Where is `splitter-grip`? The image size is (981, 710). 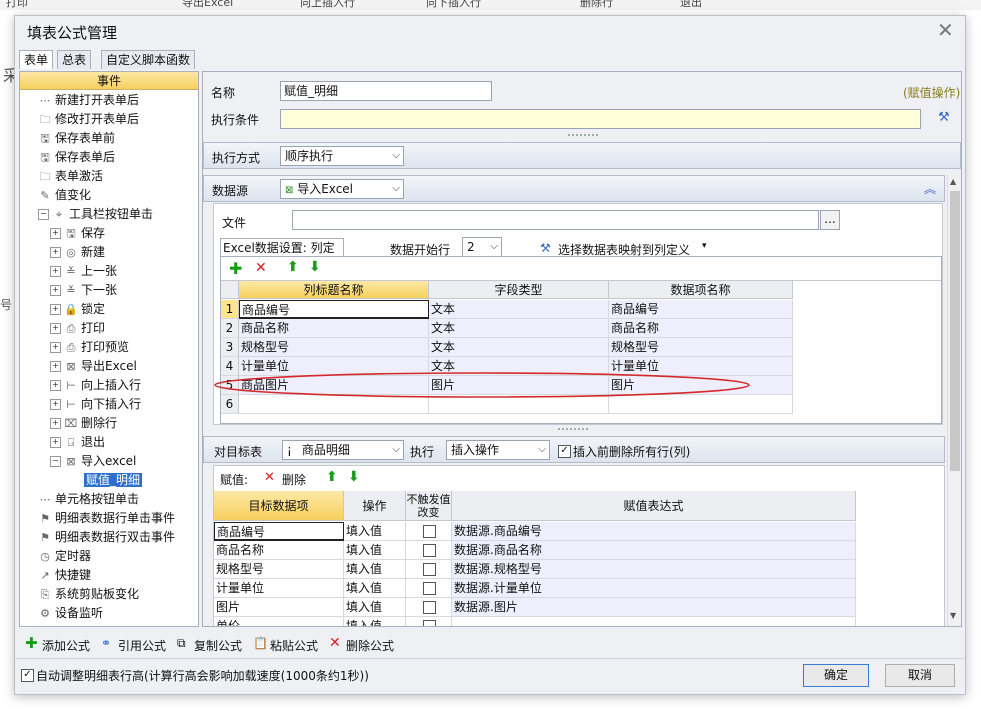
splitter-grip is located at coordinates (583, 135).